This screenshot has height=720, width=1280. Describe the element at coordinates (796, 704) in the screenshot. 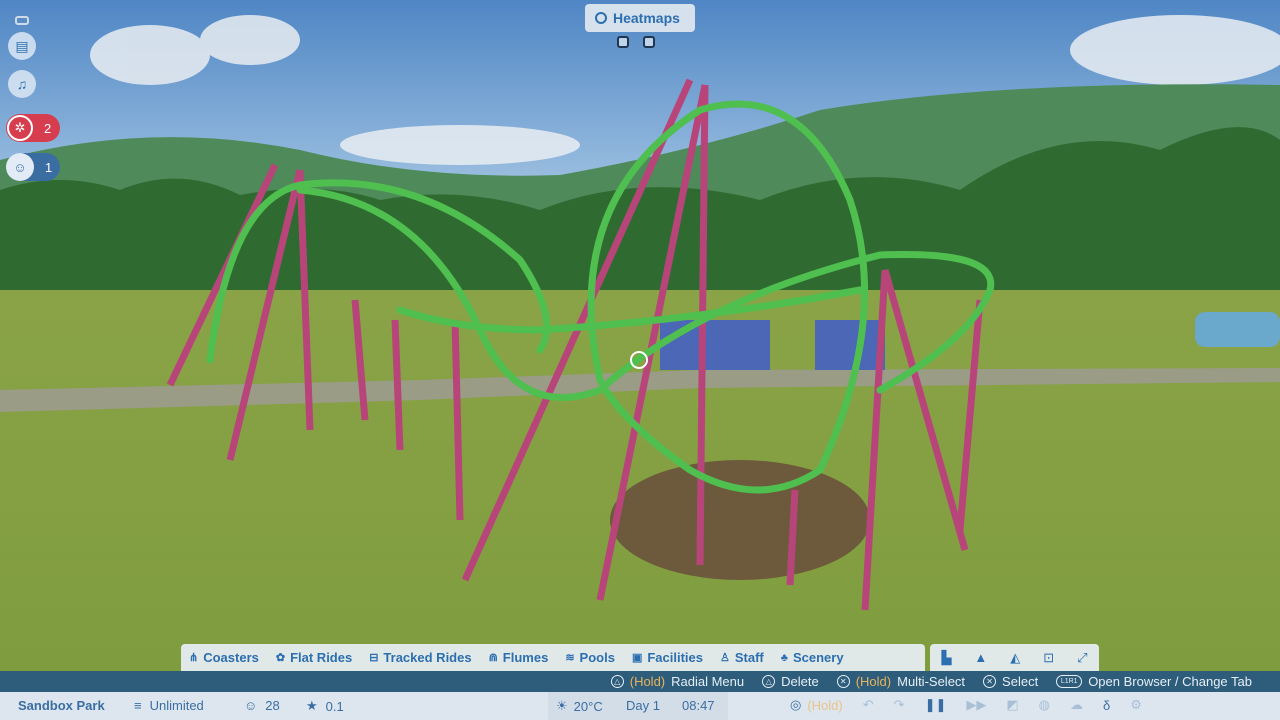

I see `circle-button-icon: ◎` at that location.